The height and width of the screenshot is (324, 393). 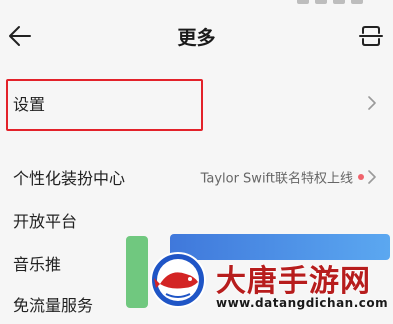 What do you see at coordinates (53, 305) in the screenshot?
I see `free-data-label: 免流量服务` at bounding box center [53, 305].